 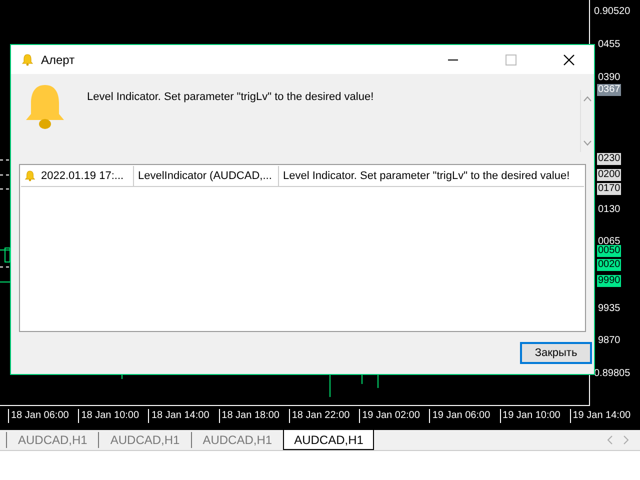 I want to click on alert-message: Level Indicator. Set parameter "trigLv" to the desired value!, so click(x=231, y=97).